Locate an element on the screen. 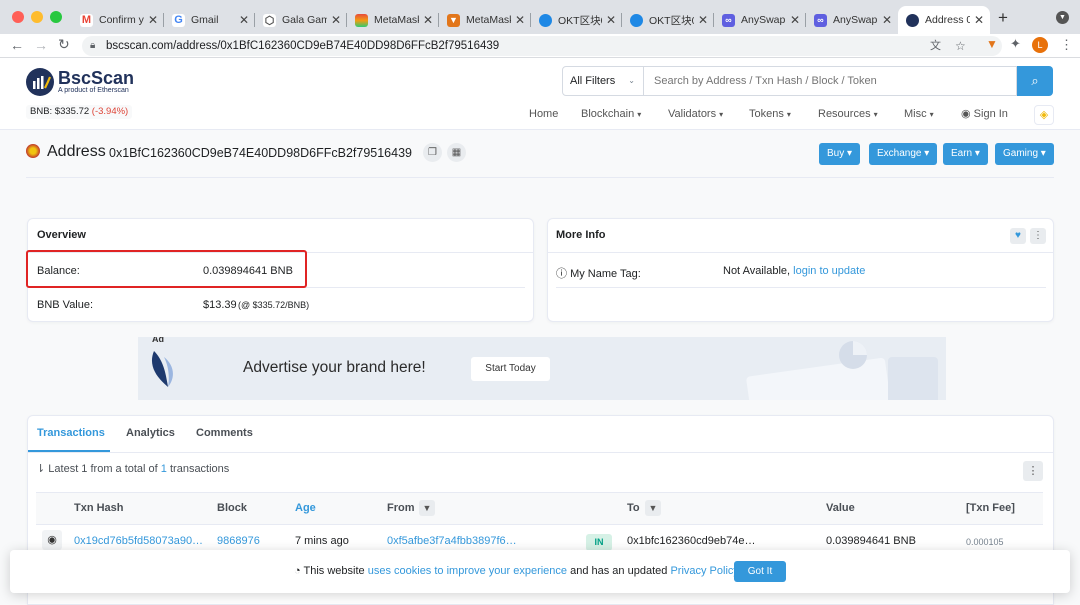  nav-resources: Resources ▾ is located at coordinates (848, 114).